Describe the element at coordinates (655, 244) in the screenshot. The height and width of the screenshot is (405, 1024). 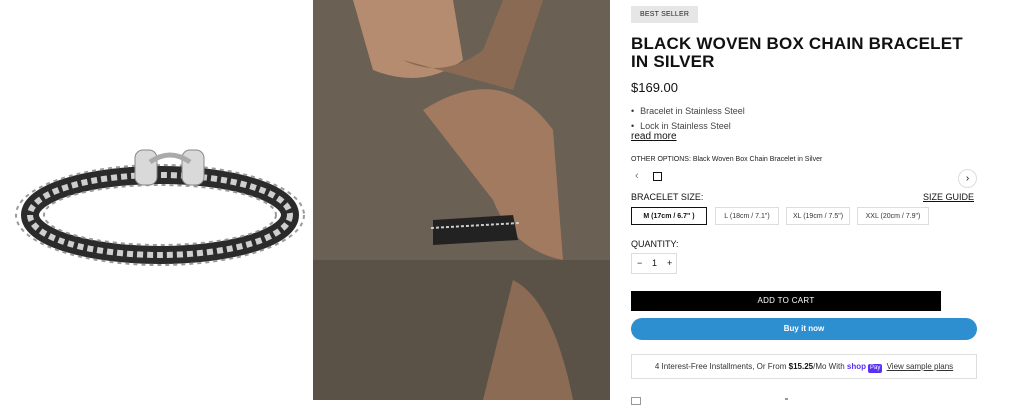
I see `quantity-label: QUANTITY:` at that location.